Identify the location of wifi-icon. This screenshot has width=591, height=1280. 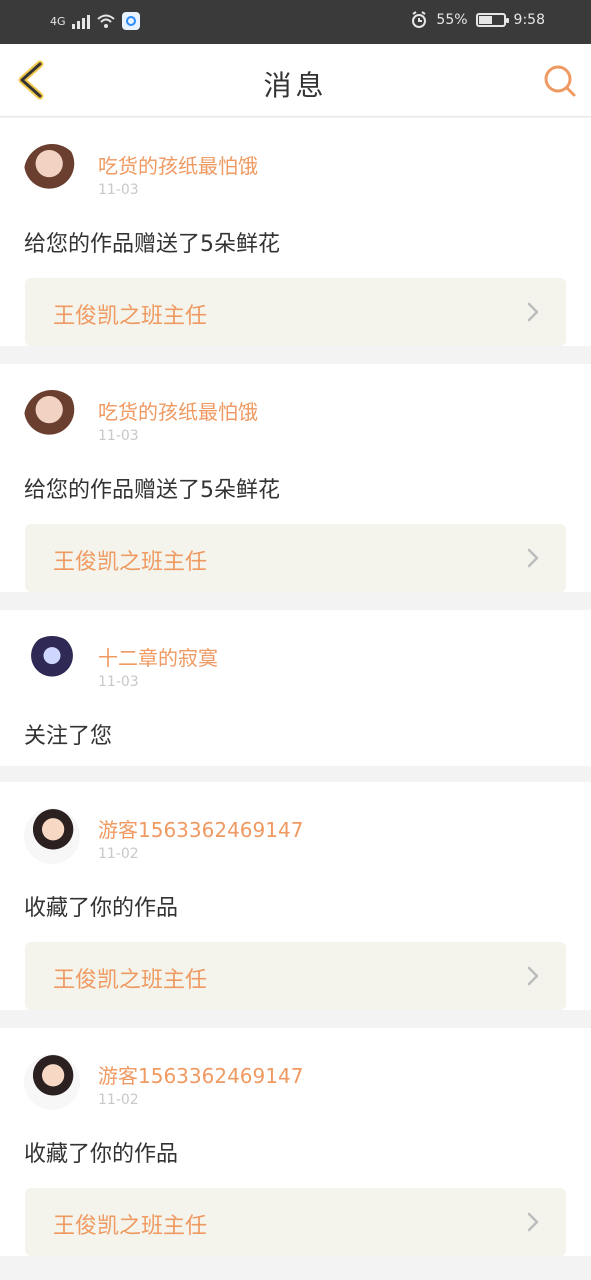
(105, 21).